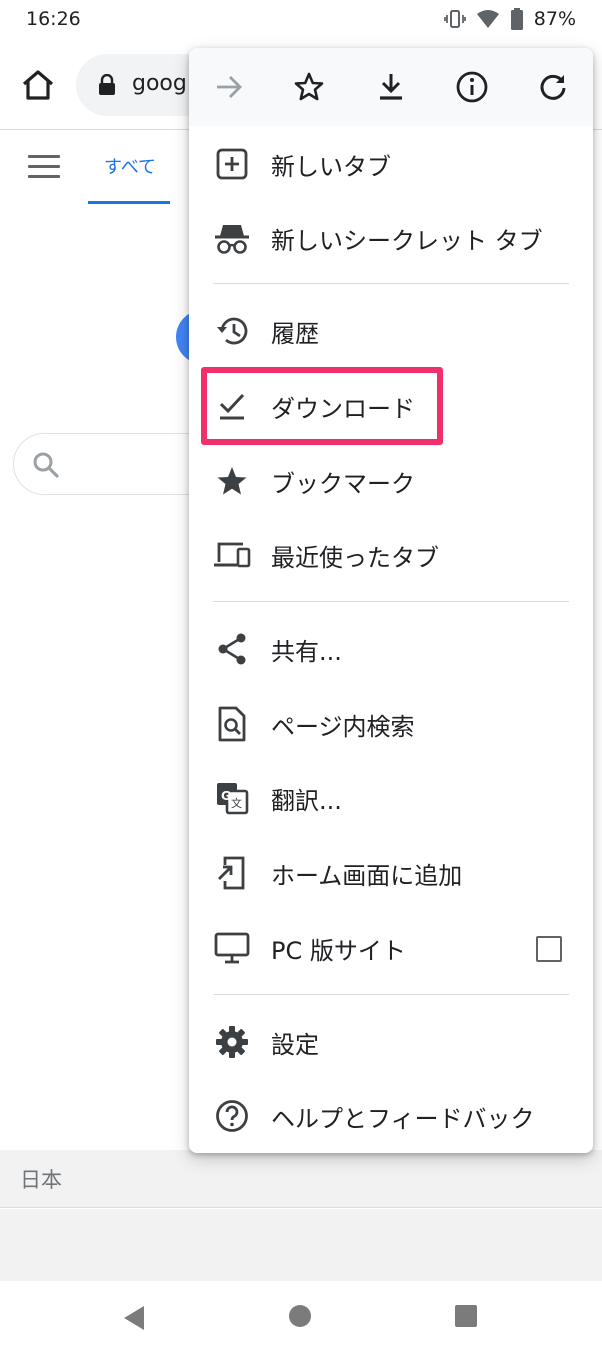 Image resolution: width=602 pixels, height=1355 pixels. Describe the element at coordinates (232, 331) in the screenshot. I see `history-icon` at that location.